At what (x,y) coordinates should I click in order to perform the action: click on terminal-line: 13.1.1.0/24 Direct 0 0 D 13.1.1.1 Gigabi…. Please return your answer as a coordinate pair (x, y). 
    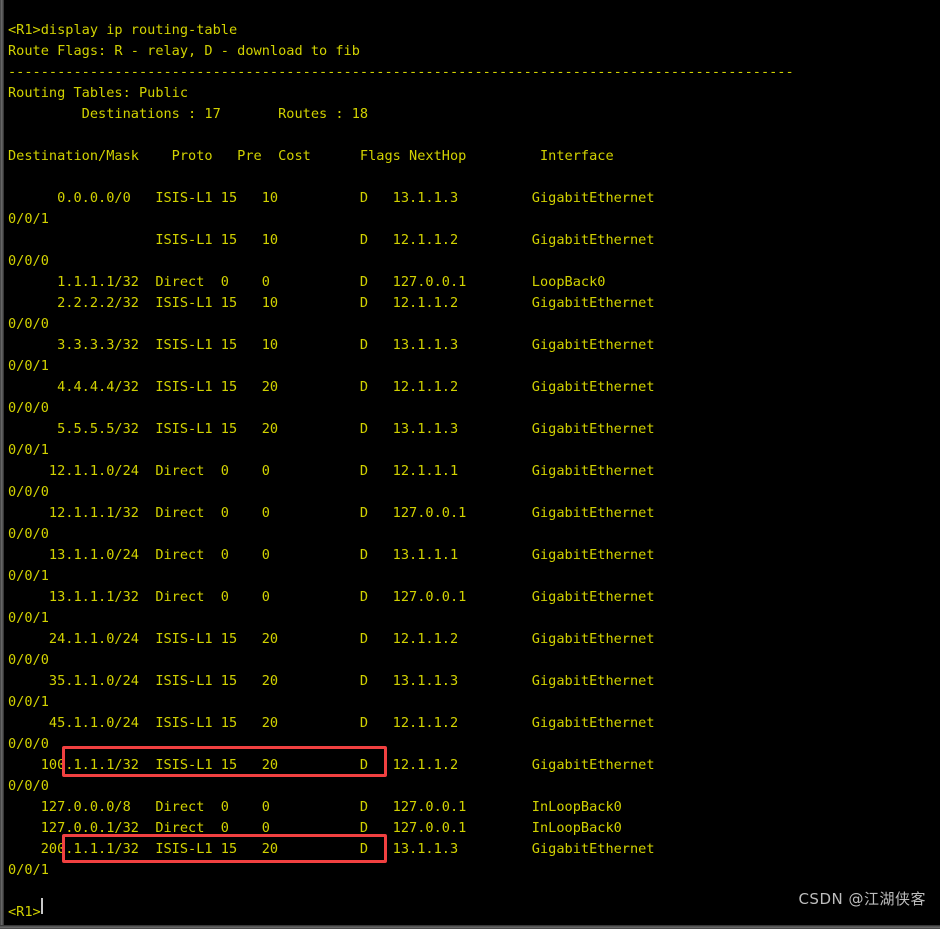
    Looking at the image, I should click on (331, 555).